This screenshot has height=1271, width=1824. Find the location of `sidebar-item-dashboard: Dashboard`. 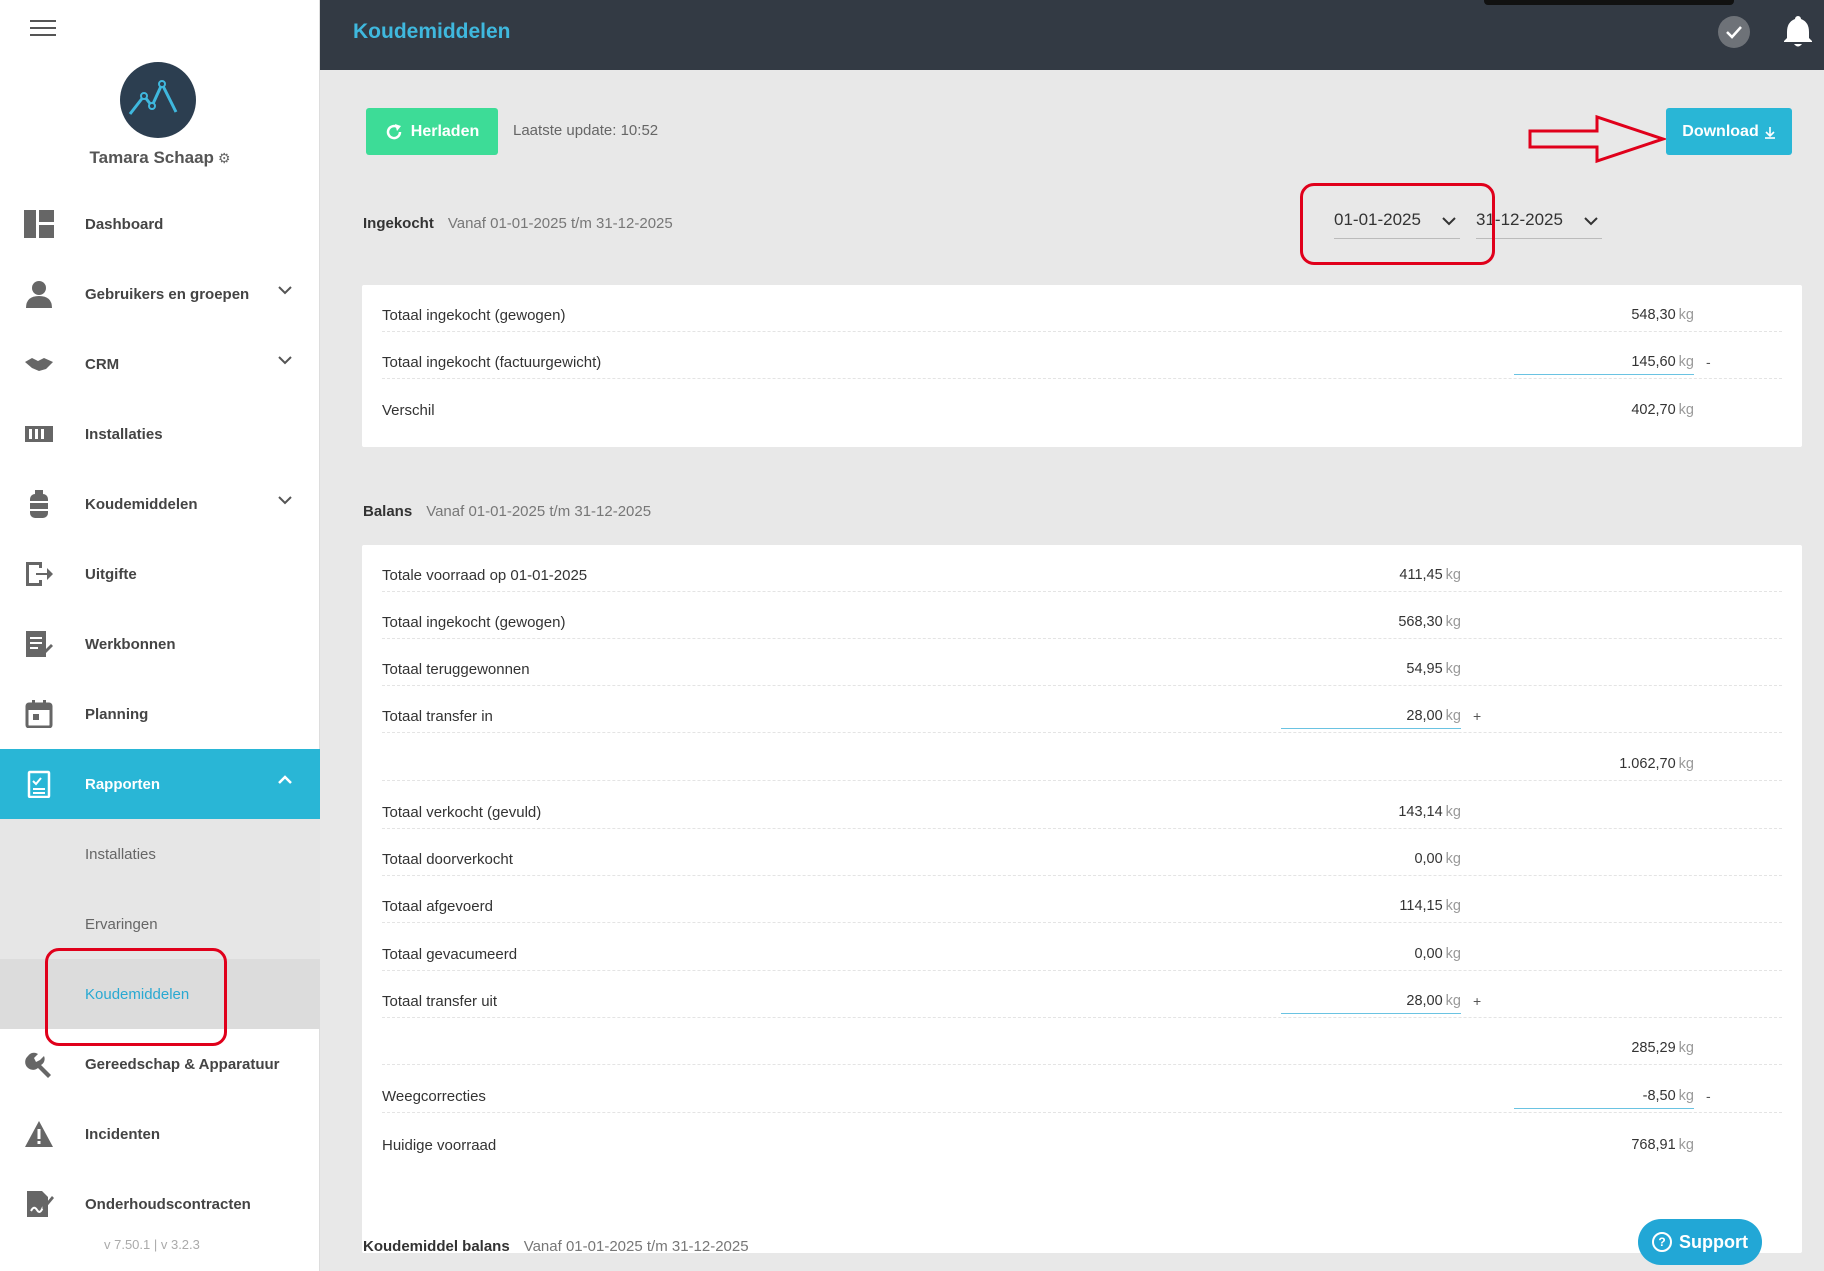

sidebar-item-dashboard: Dashboard is located at coordinates (160, 224).